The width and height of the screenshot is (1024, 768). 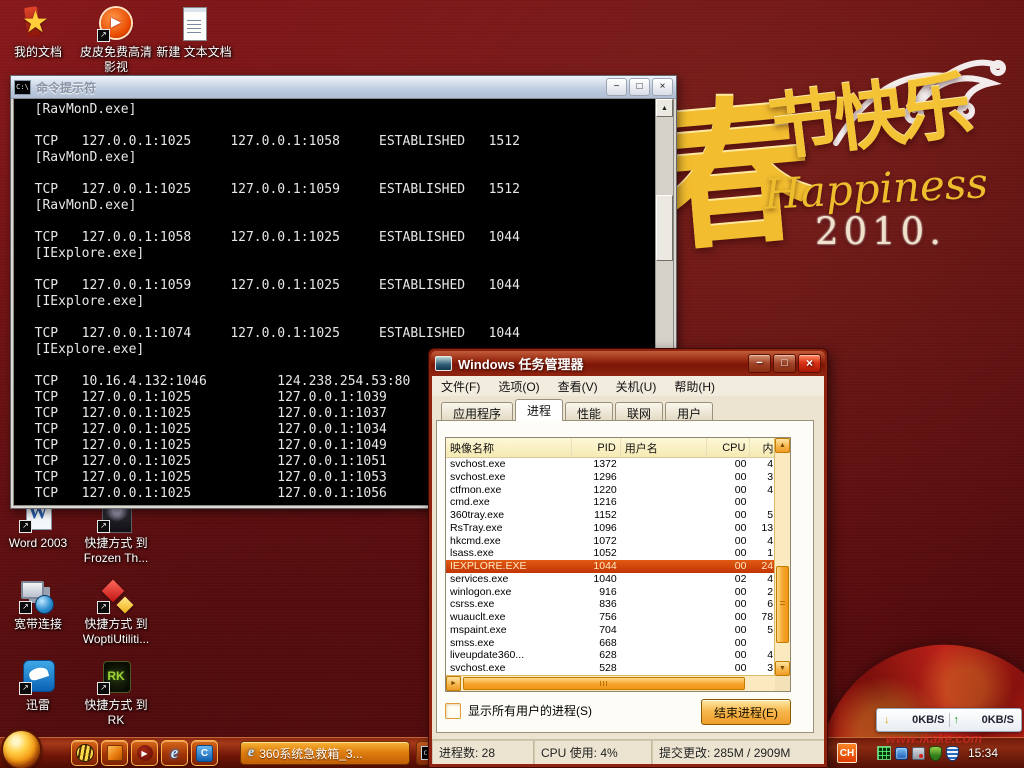 I want to click on process-row: services.exe 1040 02 4,, so click(x=618, y=579).